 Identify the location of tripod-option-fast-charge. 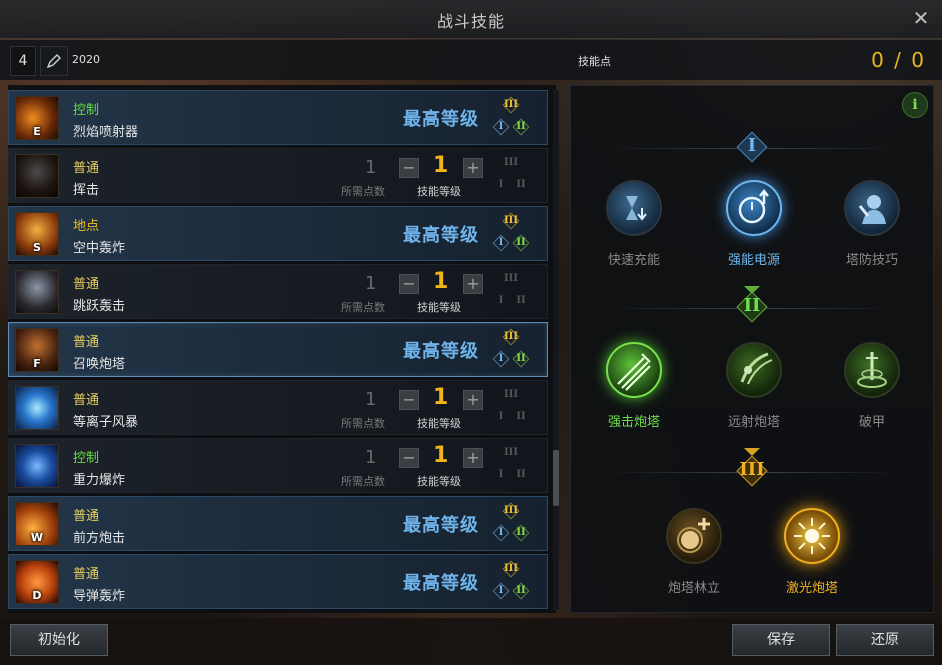
(634, 208).